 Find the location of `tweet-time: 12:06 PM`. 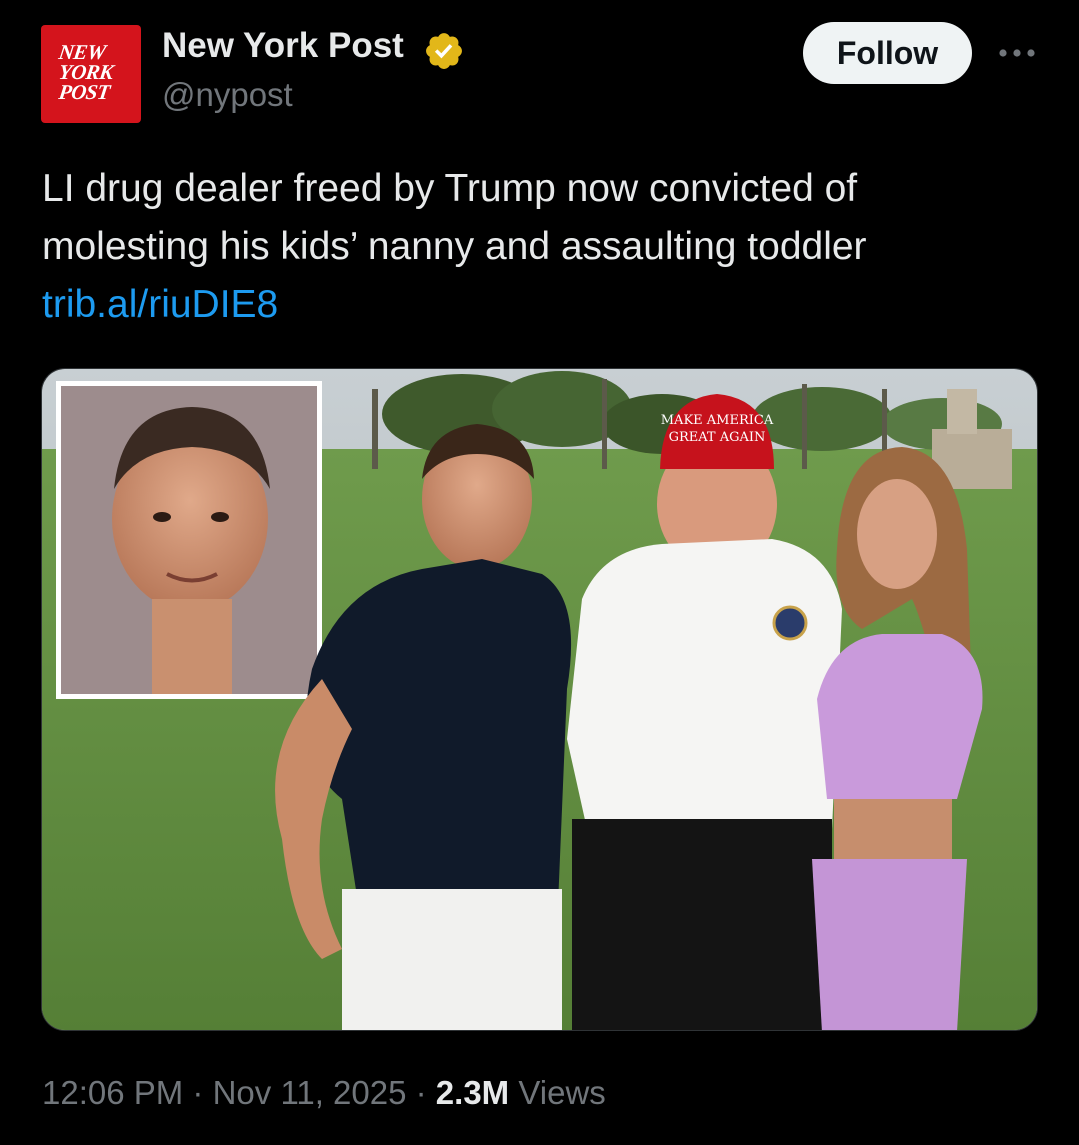

tweet-time: 12:06 PM is located at coordinates (112, 1092).